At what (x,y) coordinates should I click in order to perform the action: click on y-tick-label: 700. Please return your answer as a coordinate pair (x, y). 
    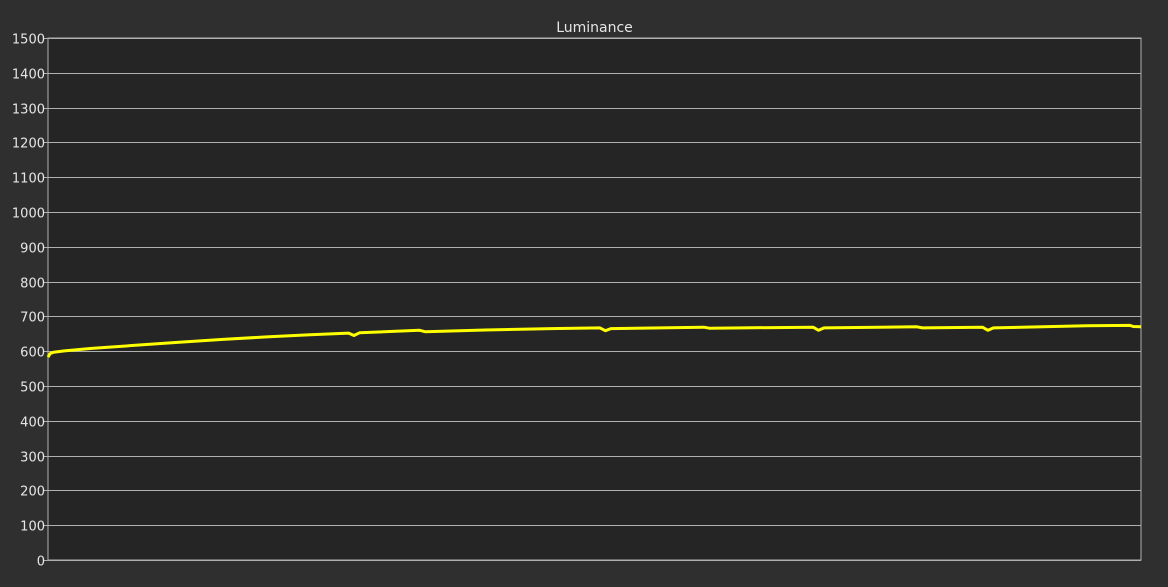
    Looking at the image, I should click on (32, 318).